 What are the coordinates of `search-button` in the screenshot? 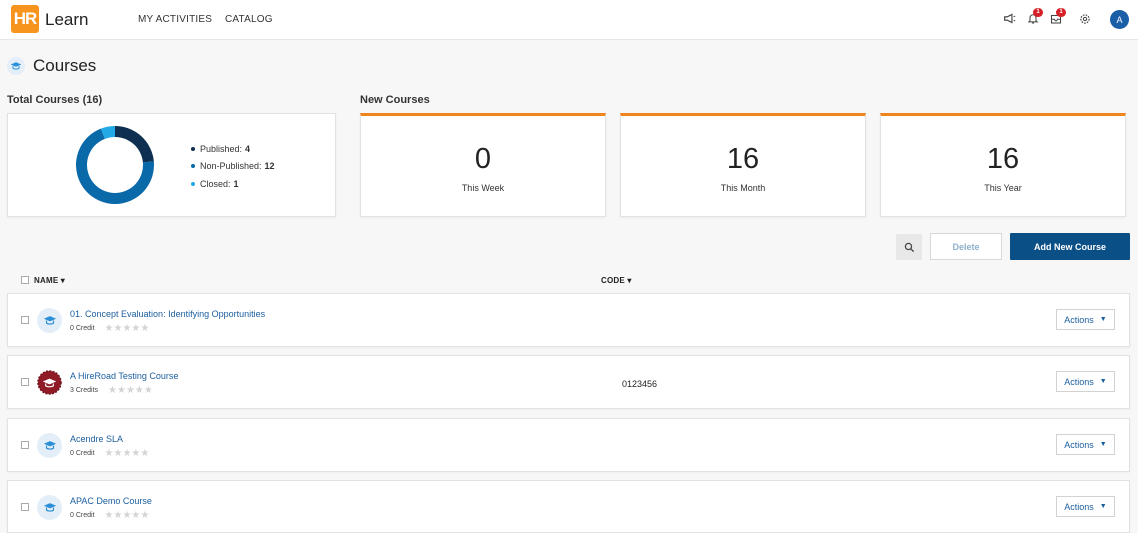 It's located at (909, 247).